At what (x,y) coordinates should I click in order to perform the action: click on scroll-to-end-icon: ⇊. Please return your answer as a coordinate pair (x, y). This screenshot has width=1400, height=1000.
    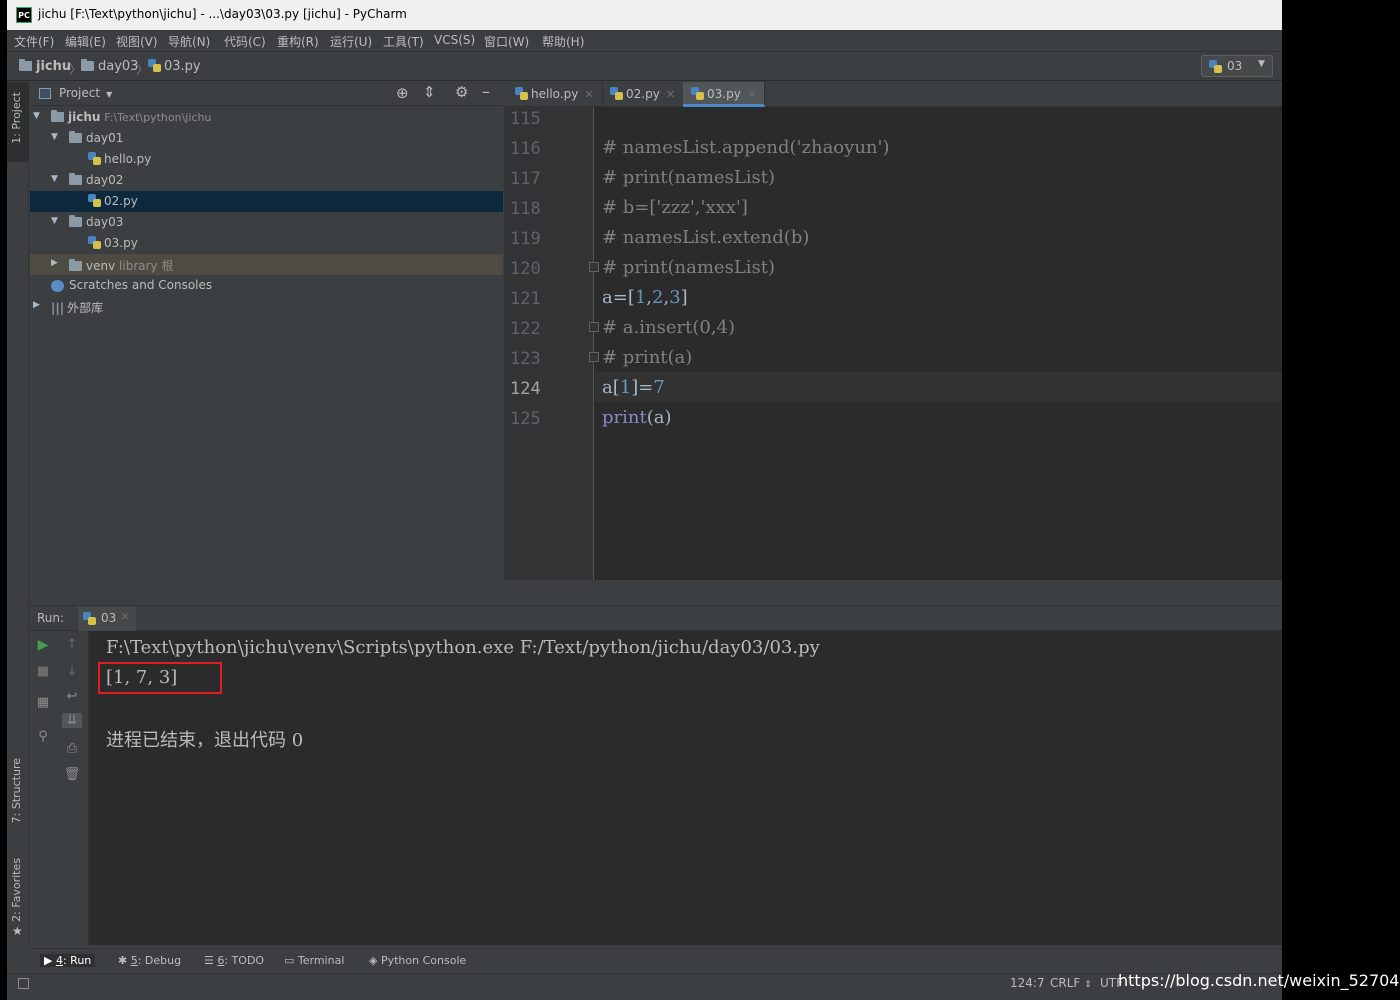
    Looking at the image, I should click on (72, 720).